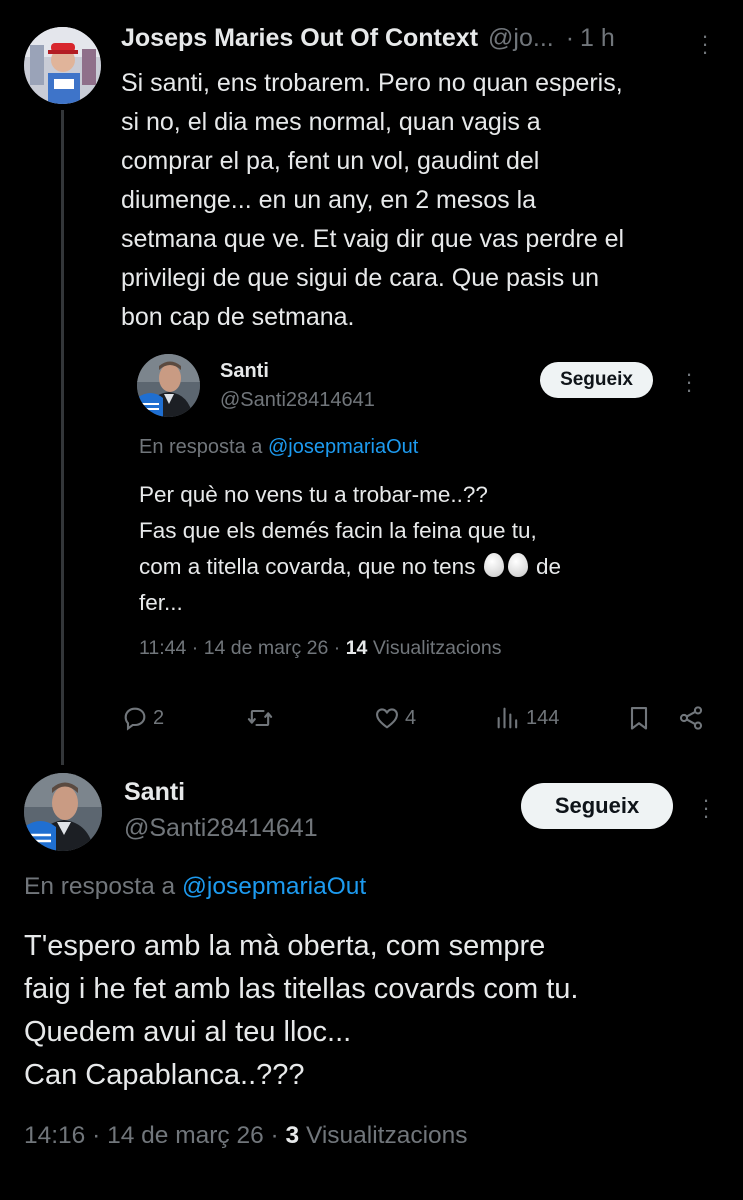 Image resolution: width=743 pixels, height=1200 pixels. I want to click on retweet-icon, so click(260, 718).